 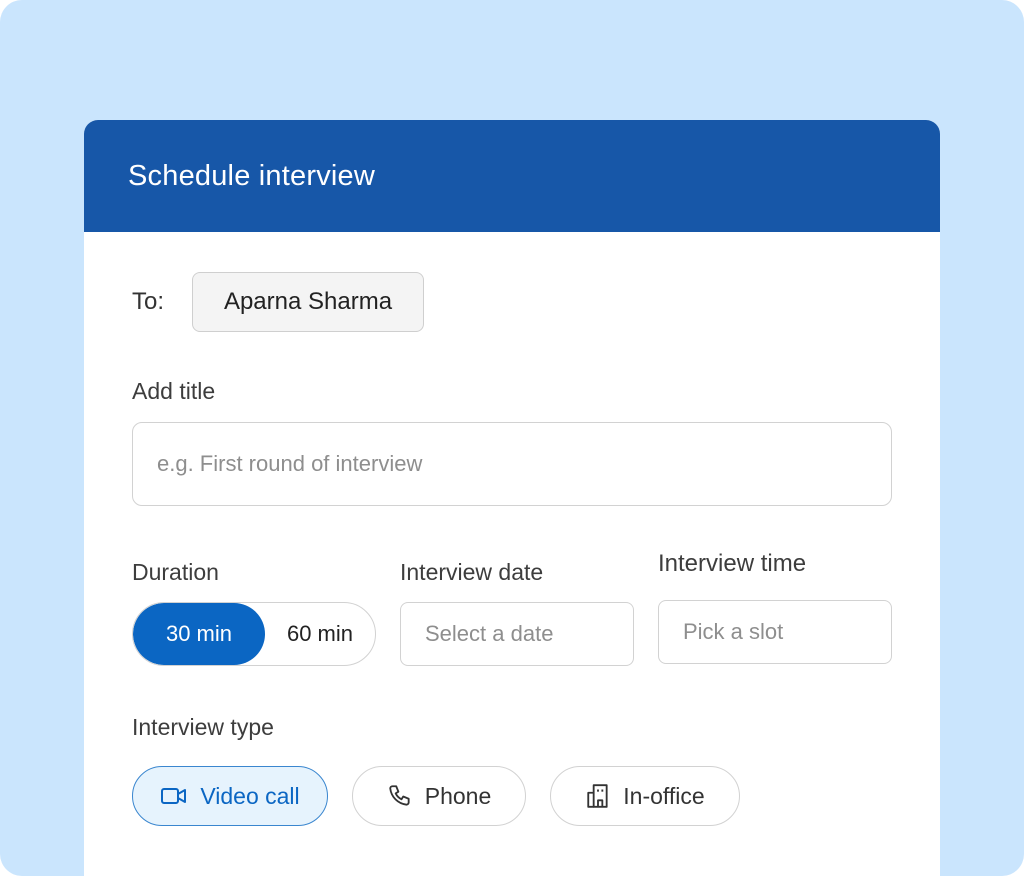 What do you see at coordinates (250, 795) in the screenshot?
I see `video-call-label: Video call` at bounding box center [250, 795].